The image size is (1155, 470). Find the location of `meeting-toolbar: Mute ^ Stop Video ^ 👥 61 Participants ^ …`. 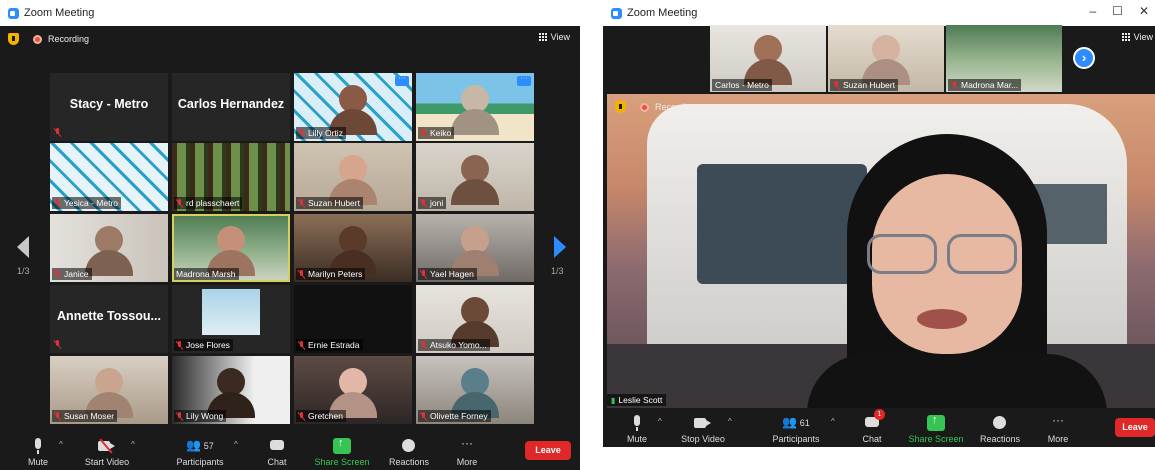

meeting-toolbar: Mute ^ Stop Video ^ 👥 61 Participants ^ … is located at coordinates (879, 427).